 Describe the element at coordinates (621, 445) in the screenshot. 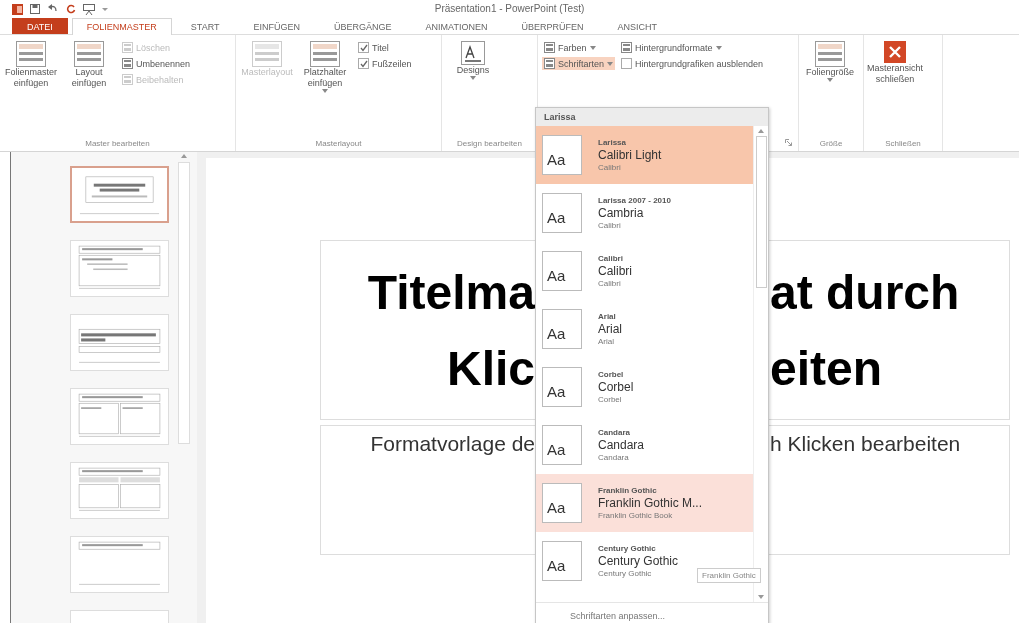

I see `heading-font-name: Candara` at that location.